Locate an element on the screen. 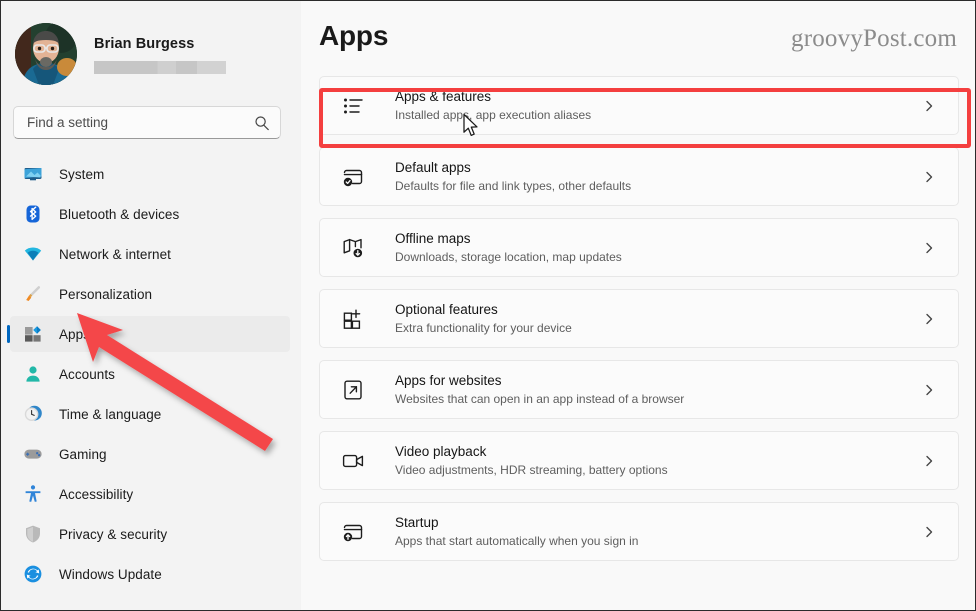 This screenshot has height=611, width=976. sidebar-item-label: Gaming is located at coordinates (83, 454).